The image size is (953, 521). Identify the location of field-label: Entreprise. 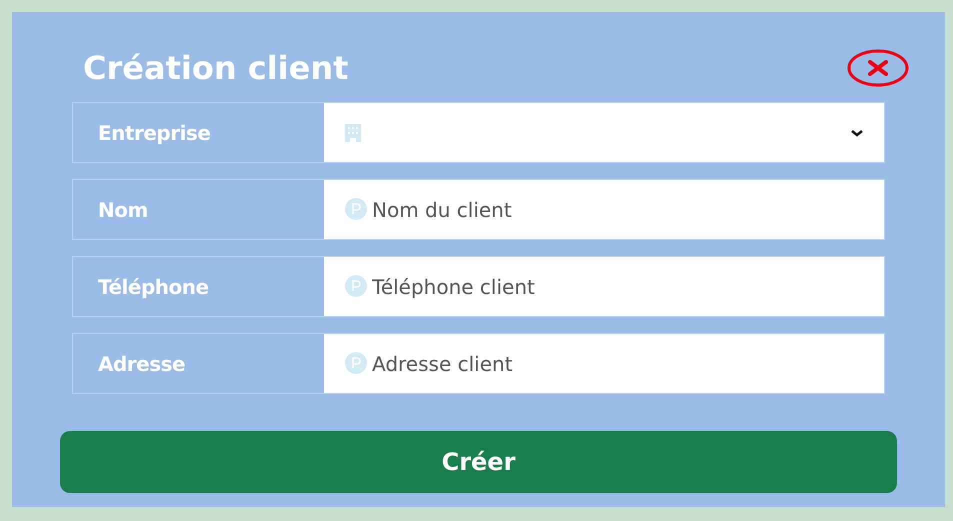
(154, 133).